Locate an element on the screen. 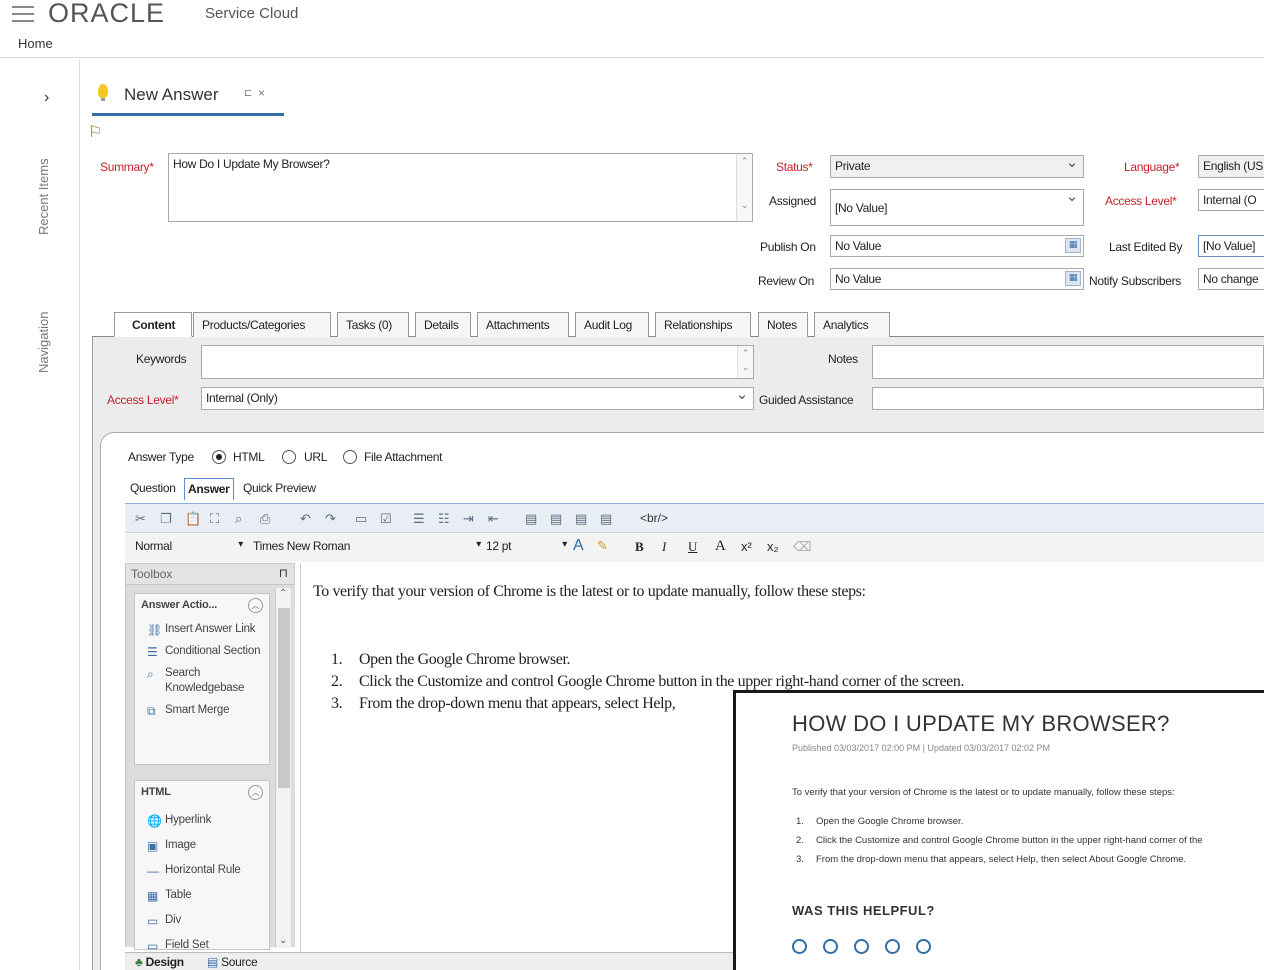  document-tab-new-answer: New Answer ⊏ × is located at coordinates (188, 99).